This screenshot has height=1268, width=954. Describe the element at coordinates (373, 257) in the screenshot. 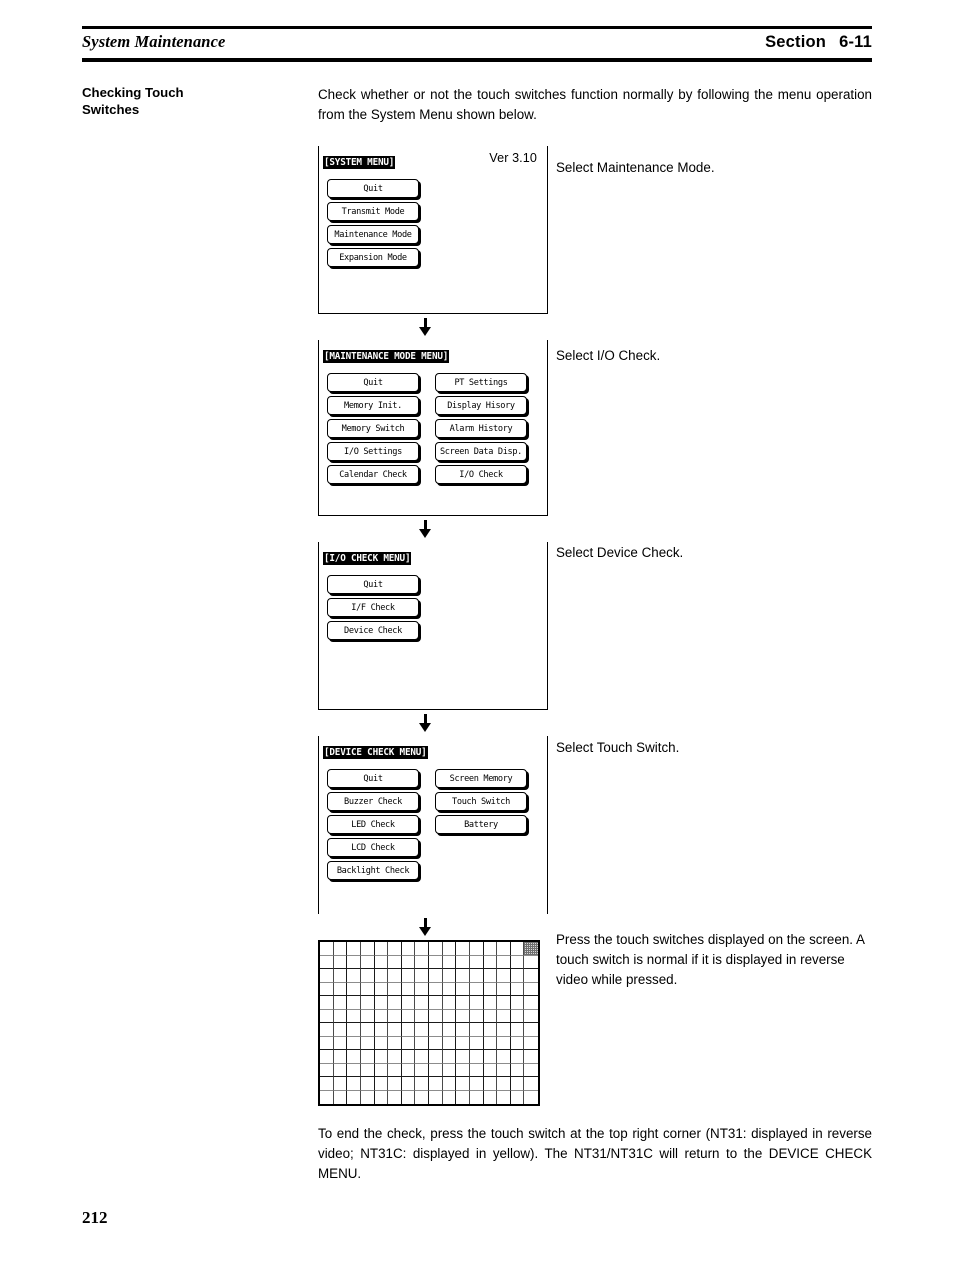

I see `pt-button-expansion-mode: Expansion Mode` at that location.